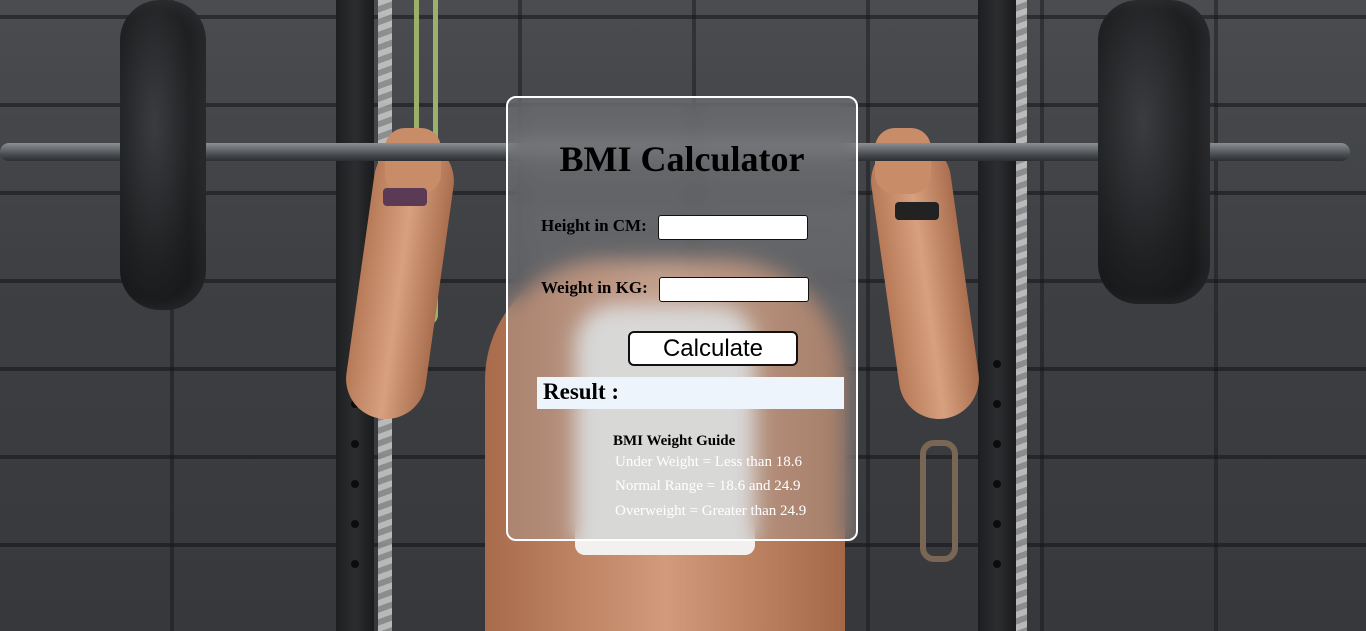  I want to click on result-display: Result :, so click(690, 393).